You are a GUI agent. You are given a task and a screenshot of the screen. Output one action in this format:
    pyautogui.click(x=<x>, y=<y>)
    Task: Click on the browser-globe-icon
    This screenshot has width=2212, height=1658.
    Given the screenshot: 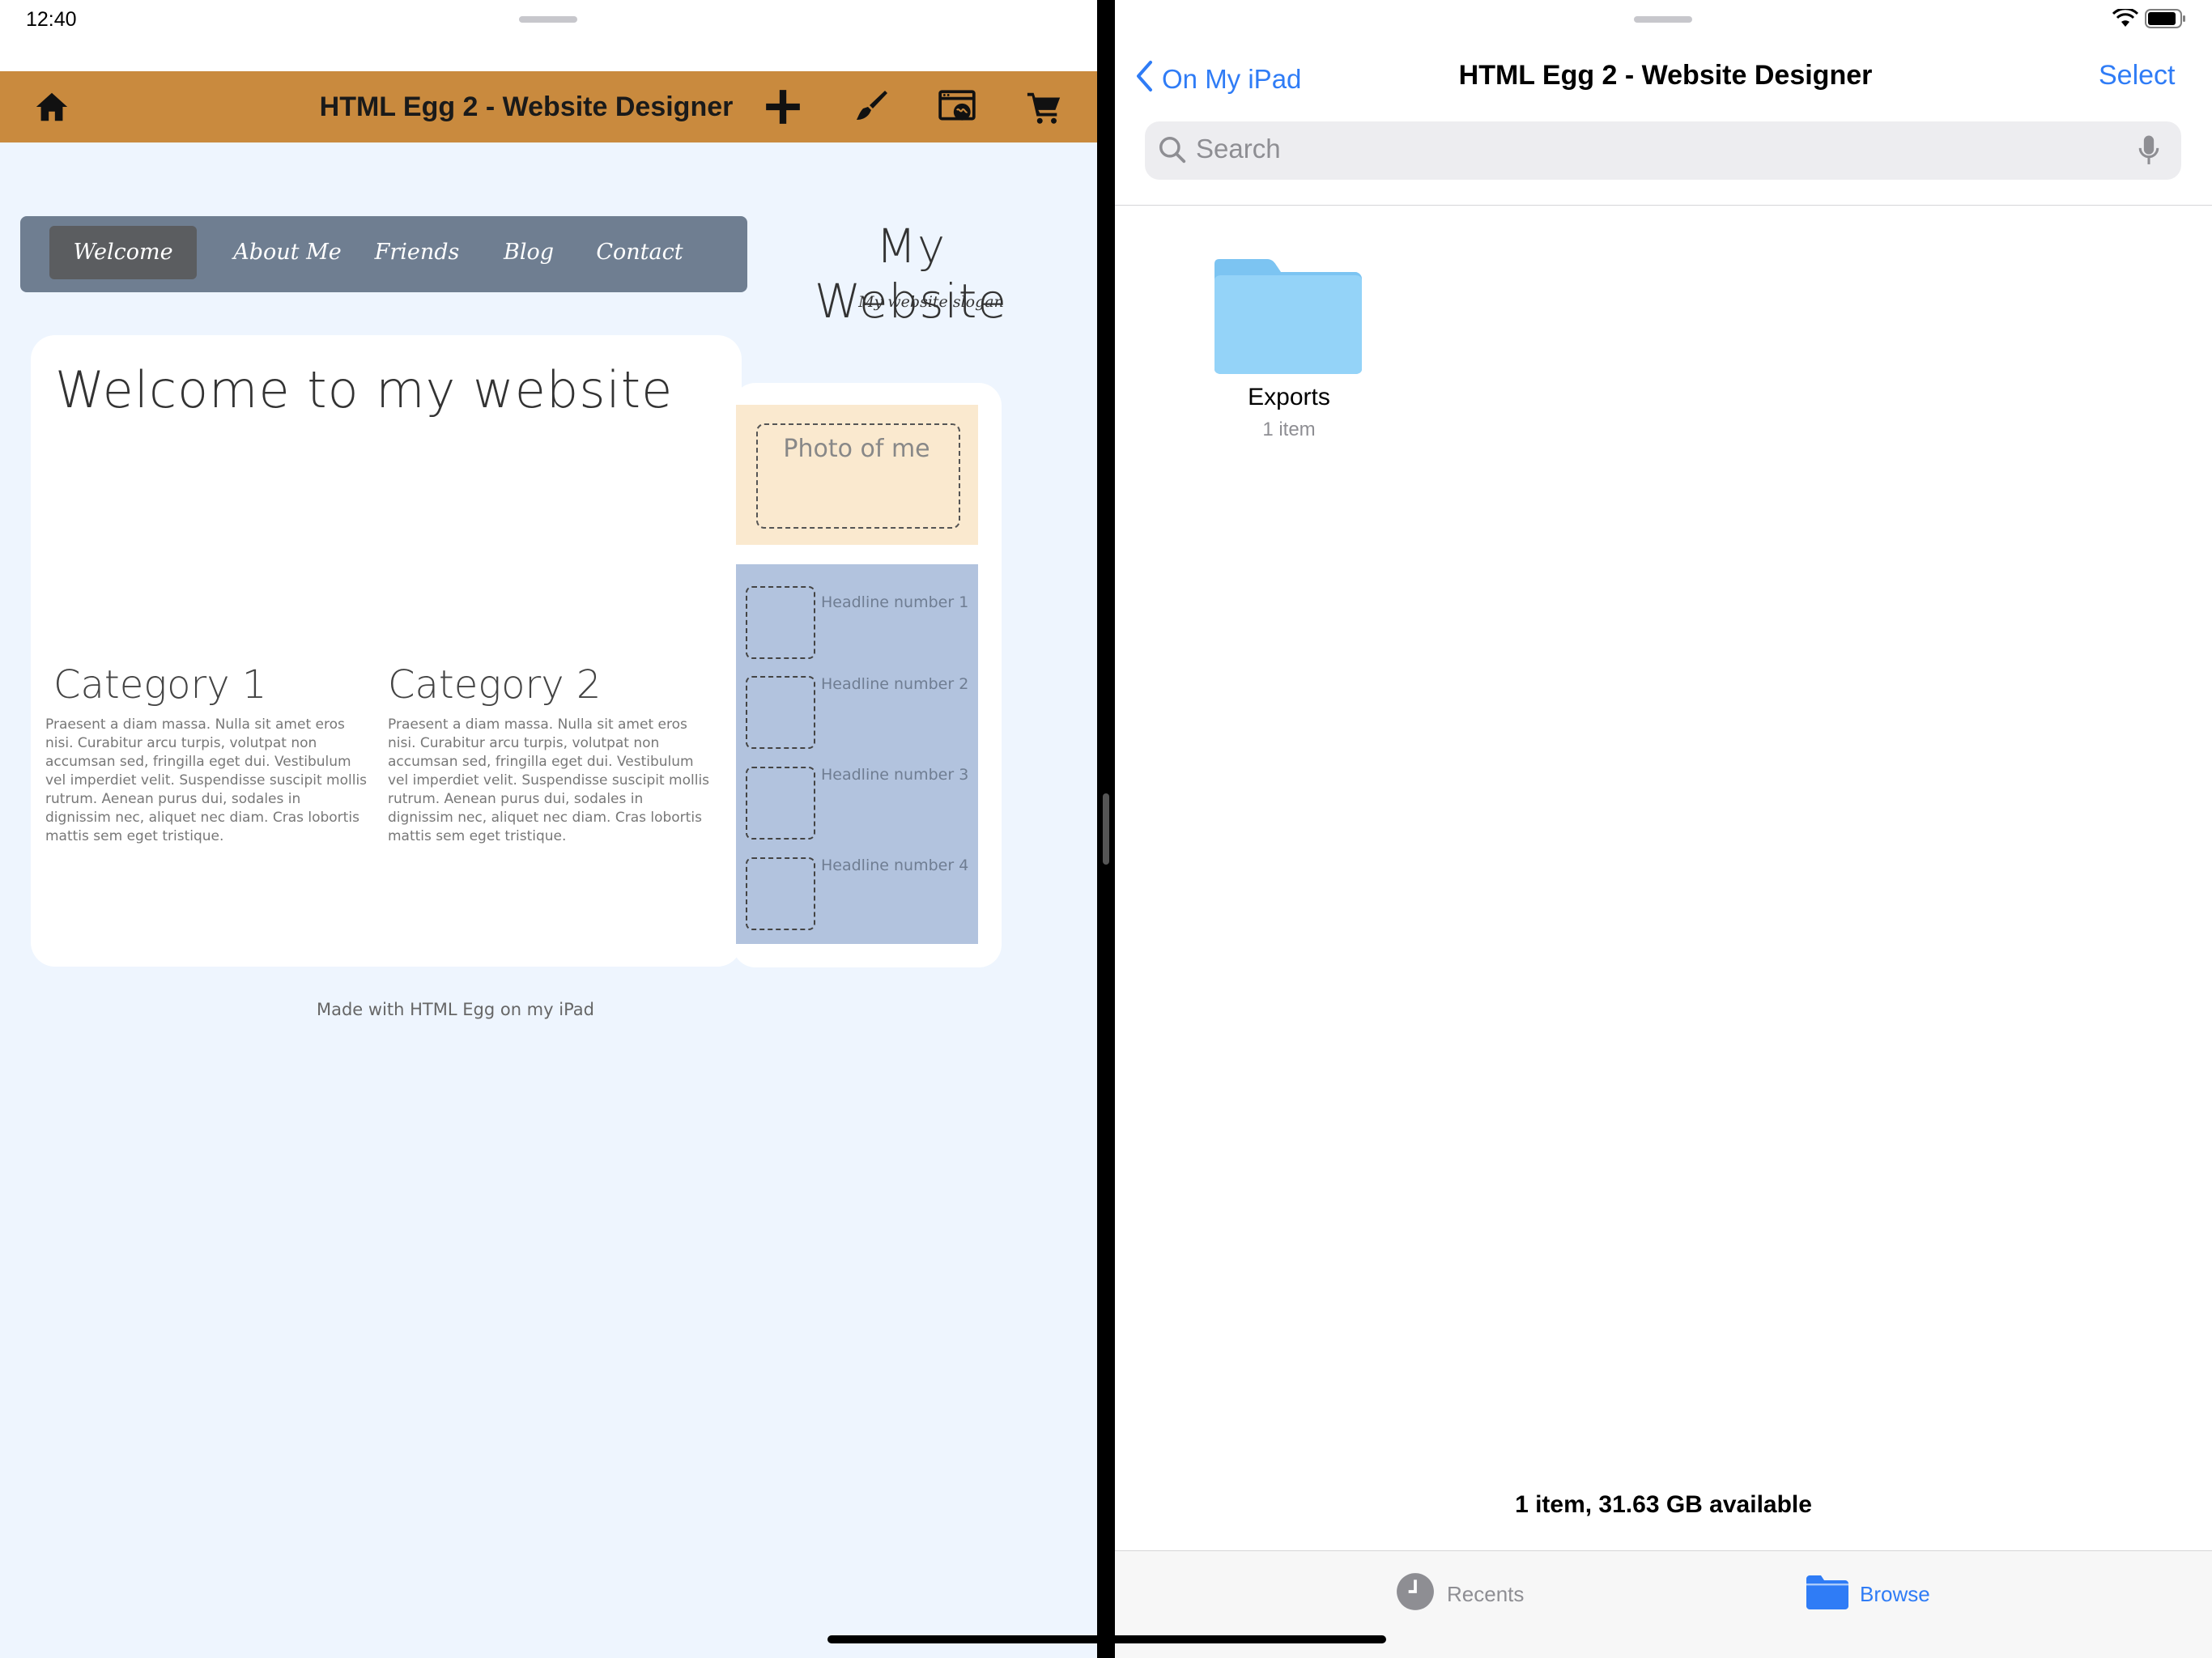 What is the action you would take?
    pyautogui.click(x=957, y=107)
    